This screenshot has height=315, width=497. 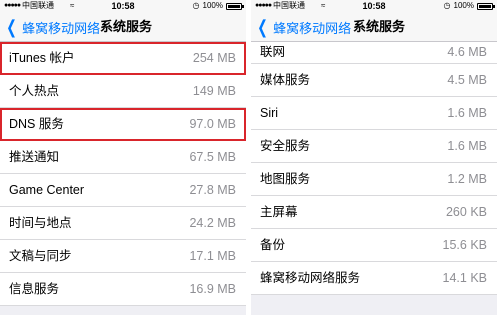 What do you see at coordinates (34, 91) in the screenshot?
I see `service-name: 个人热点` at bounding box center [34, 91].